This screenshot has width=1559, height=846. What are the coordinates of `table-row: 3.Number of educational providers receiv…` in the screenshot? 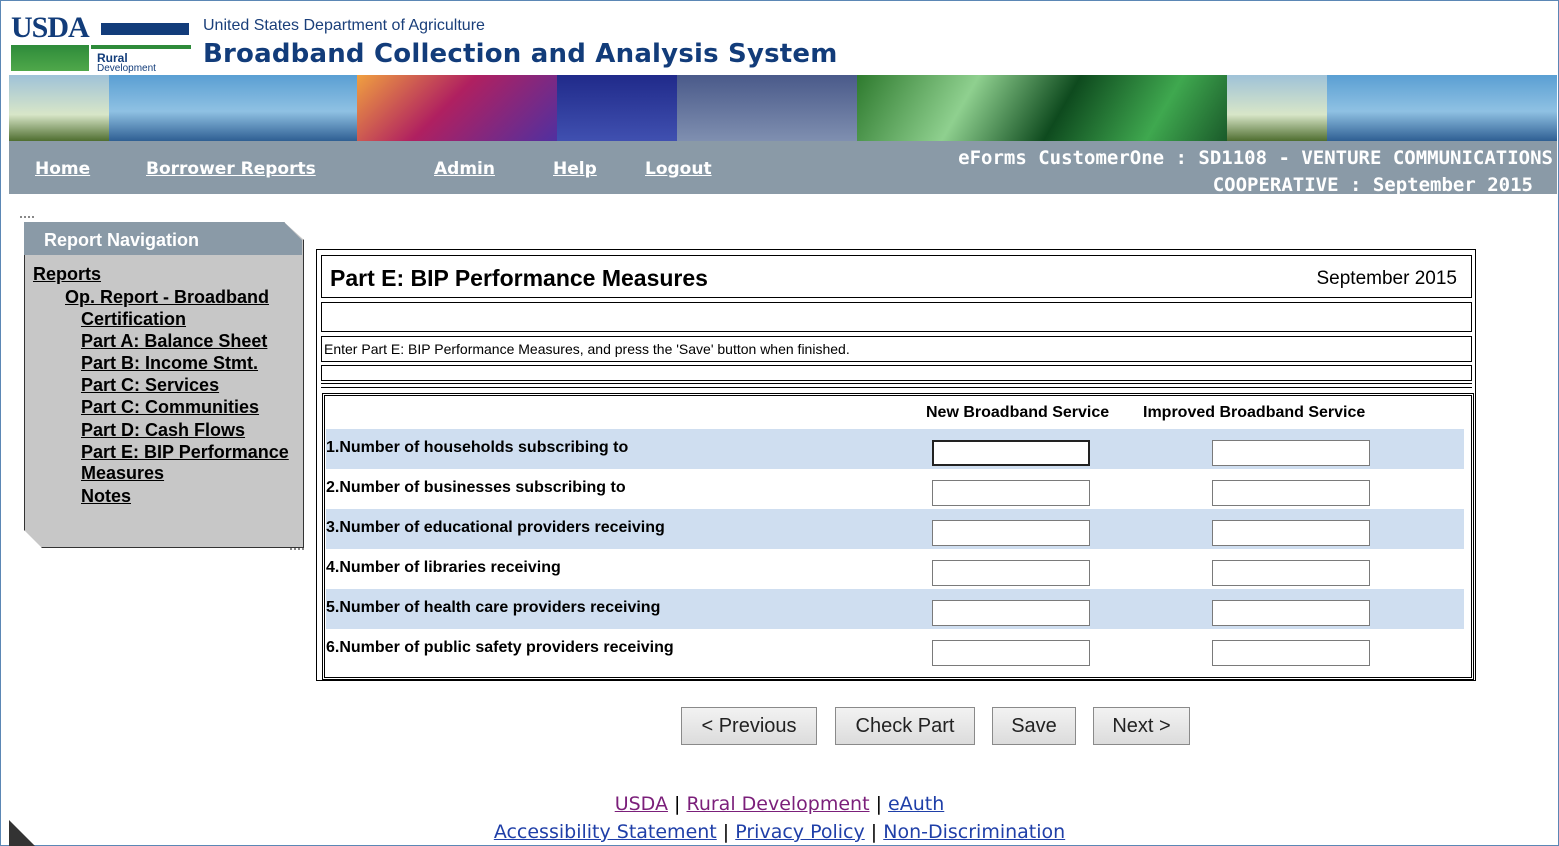 It's located at (895, 529).